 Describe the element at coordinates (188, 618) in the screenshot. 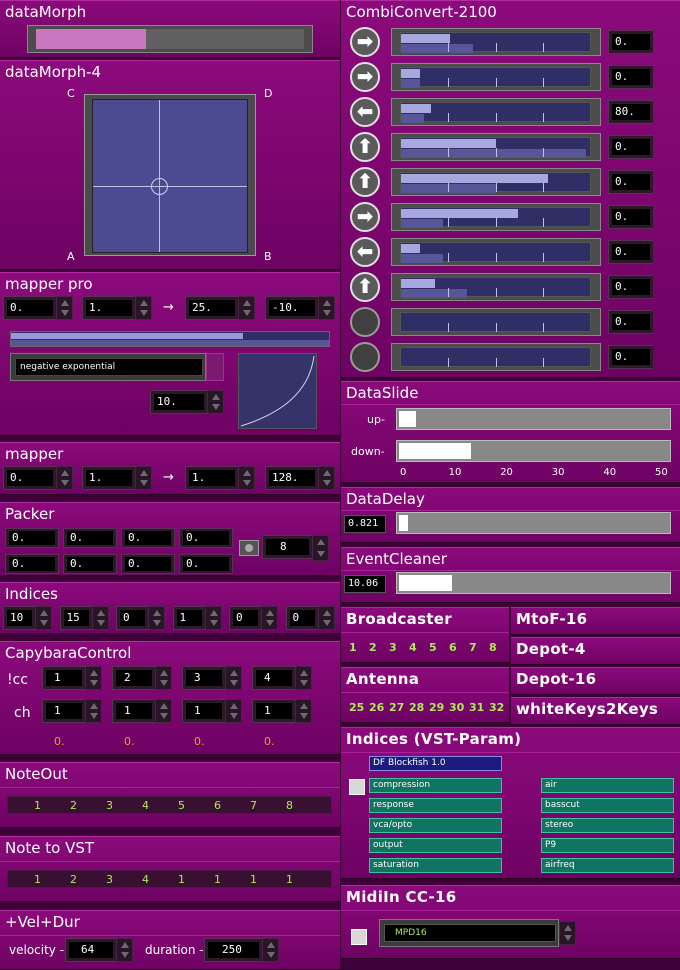

I see `index-field-4: 1` at that location.